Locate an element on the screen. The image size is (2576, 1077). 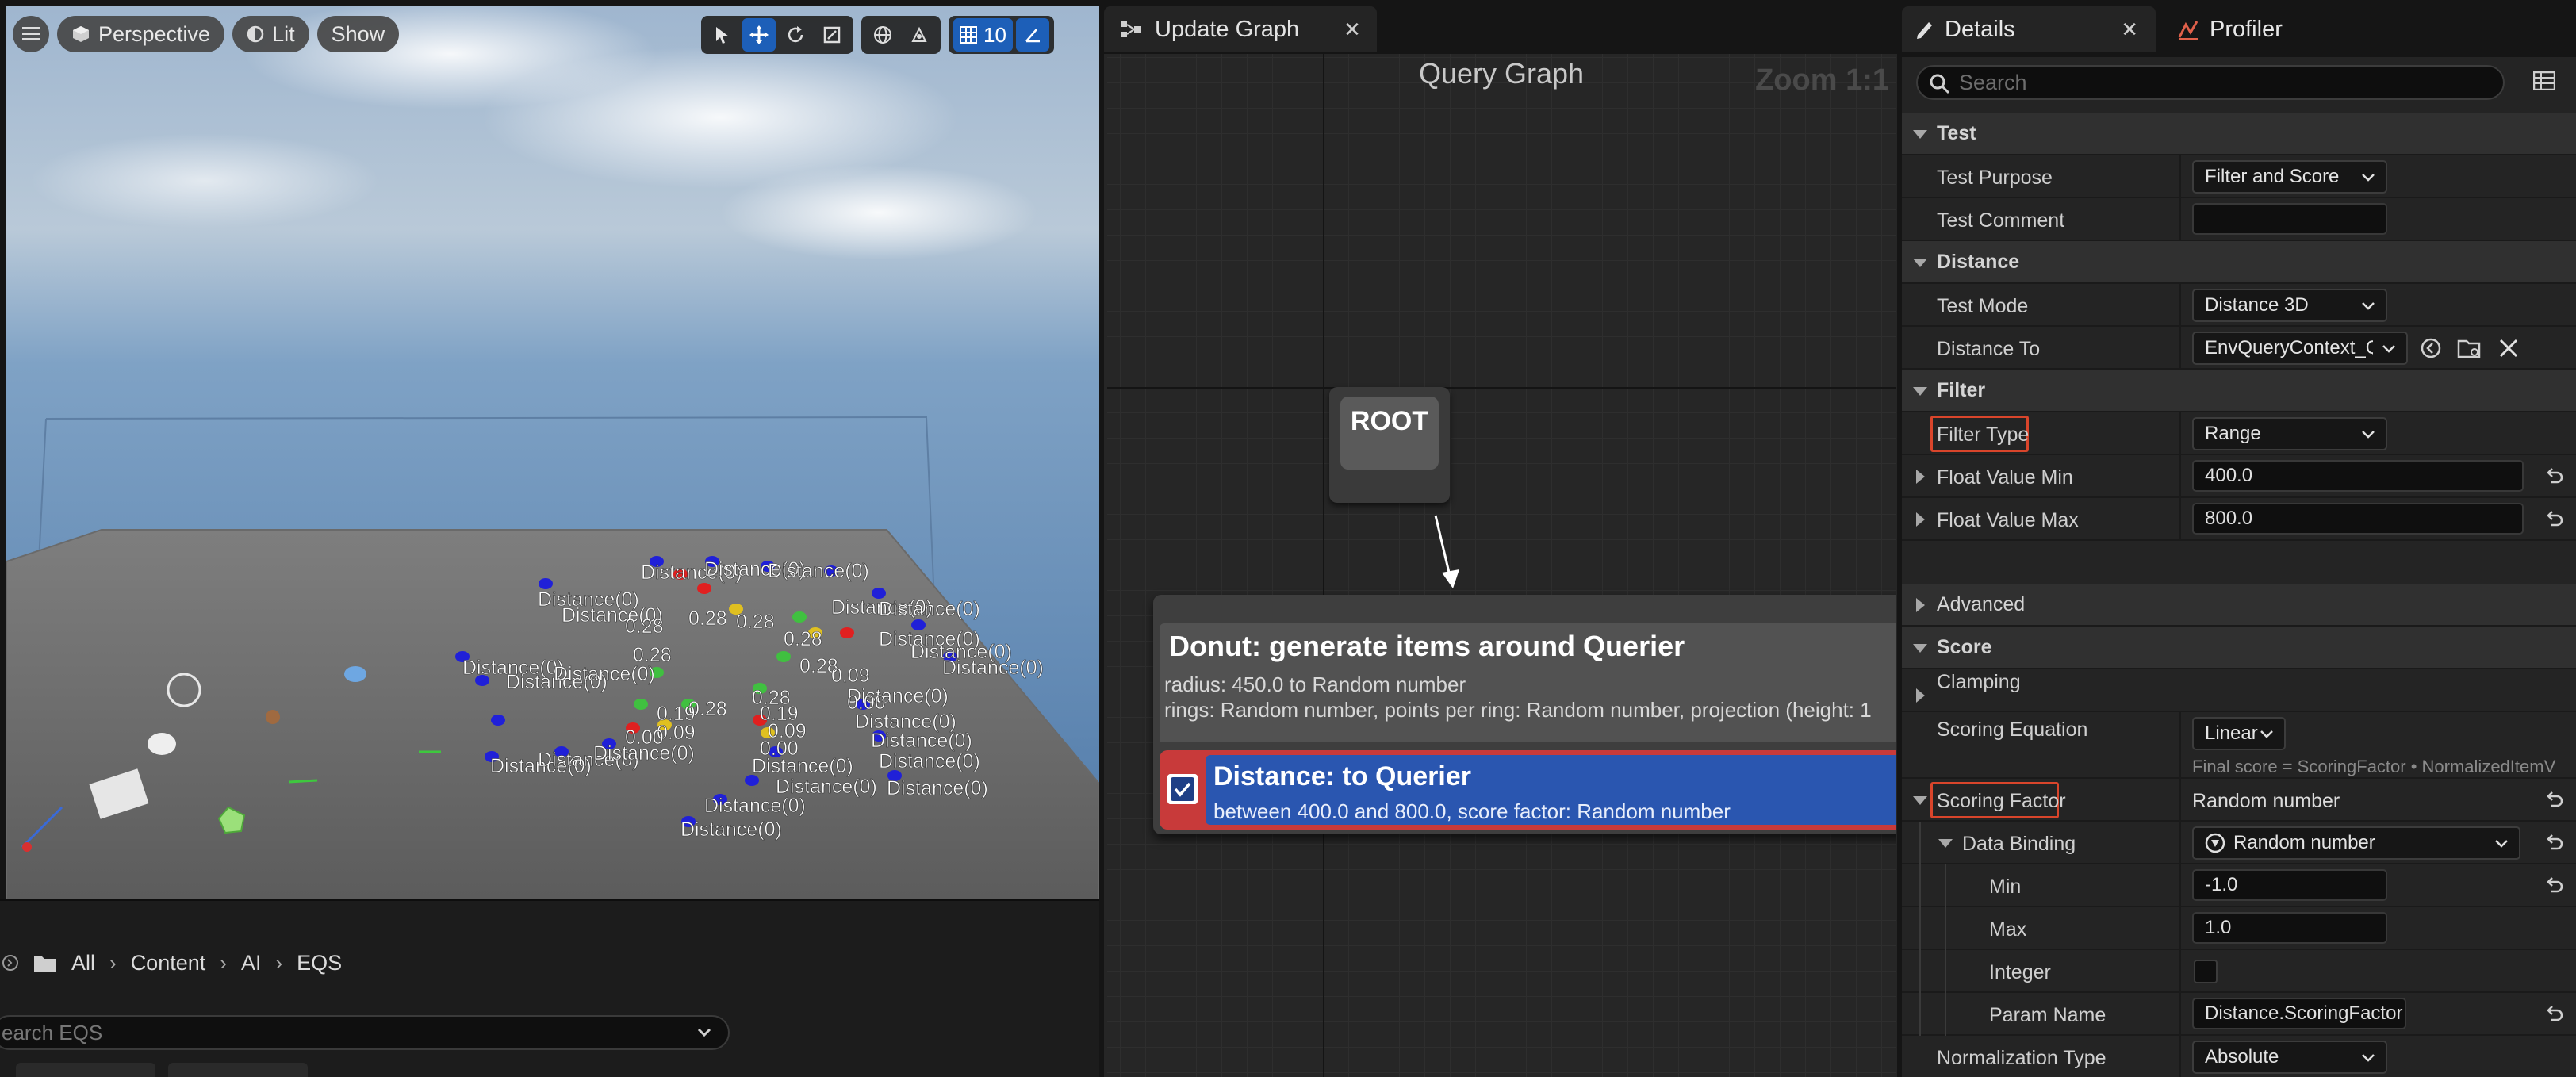
angle-snap-button is located at coordinates (1032, 35).